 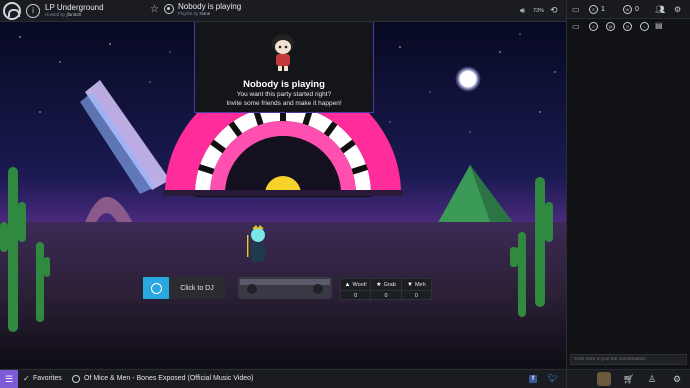 What do you see at coordinates (169, 9) in the screenshot?
I see `now-playing-icon` at bounding box center [169, 9].